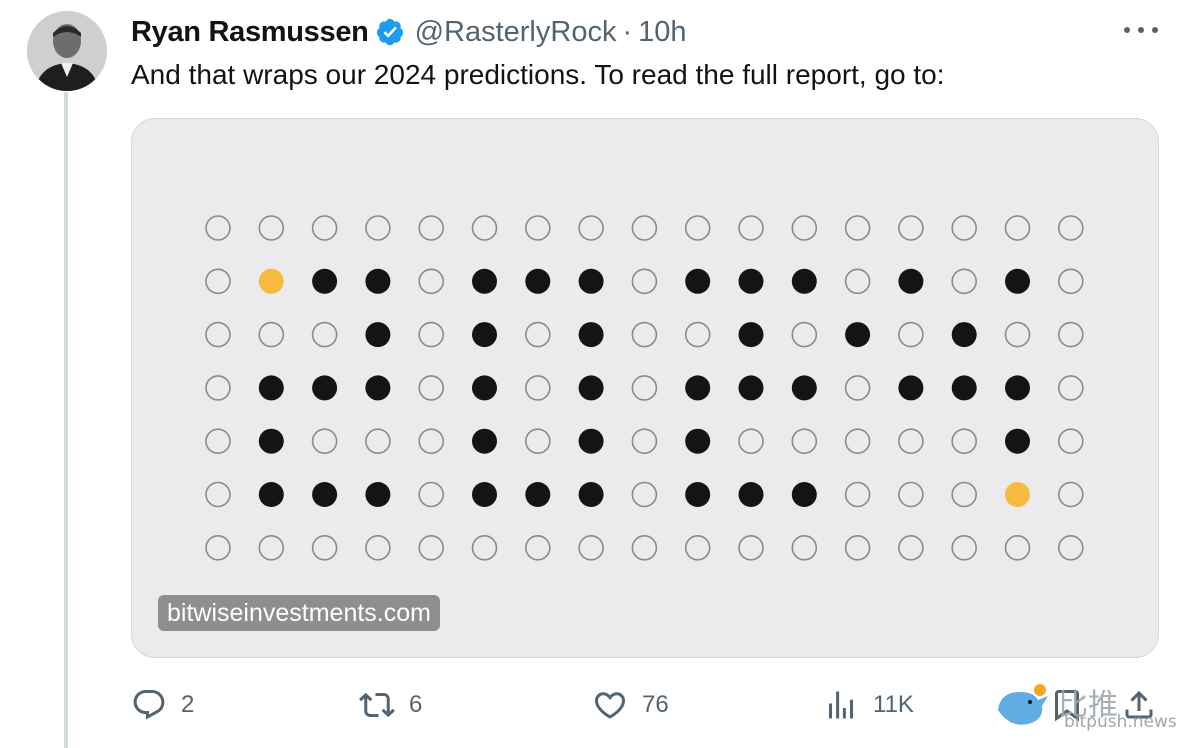 Image resolution: width=1190 pixels, height=748 pixels. Describe the element at coordinates (299, 613) in the screenshot. I see `card-domain-label: bitwiseinvestments.com` at that location.